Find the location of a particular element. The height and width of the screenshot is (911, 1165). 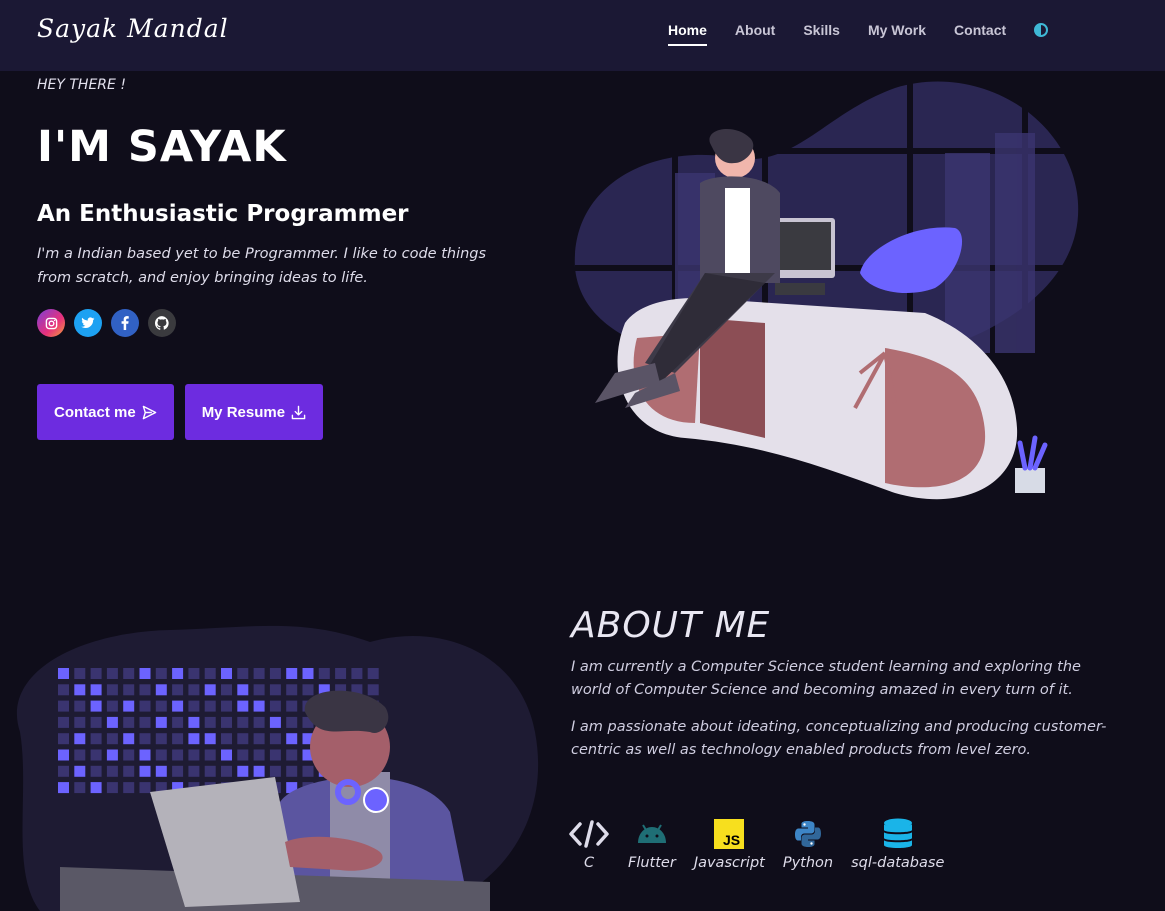

contact-me-button: Contact me is located at coordinates (105, 412).